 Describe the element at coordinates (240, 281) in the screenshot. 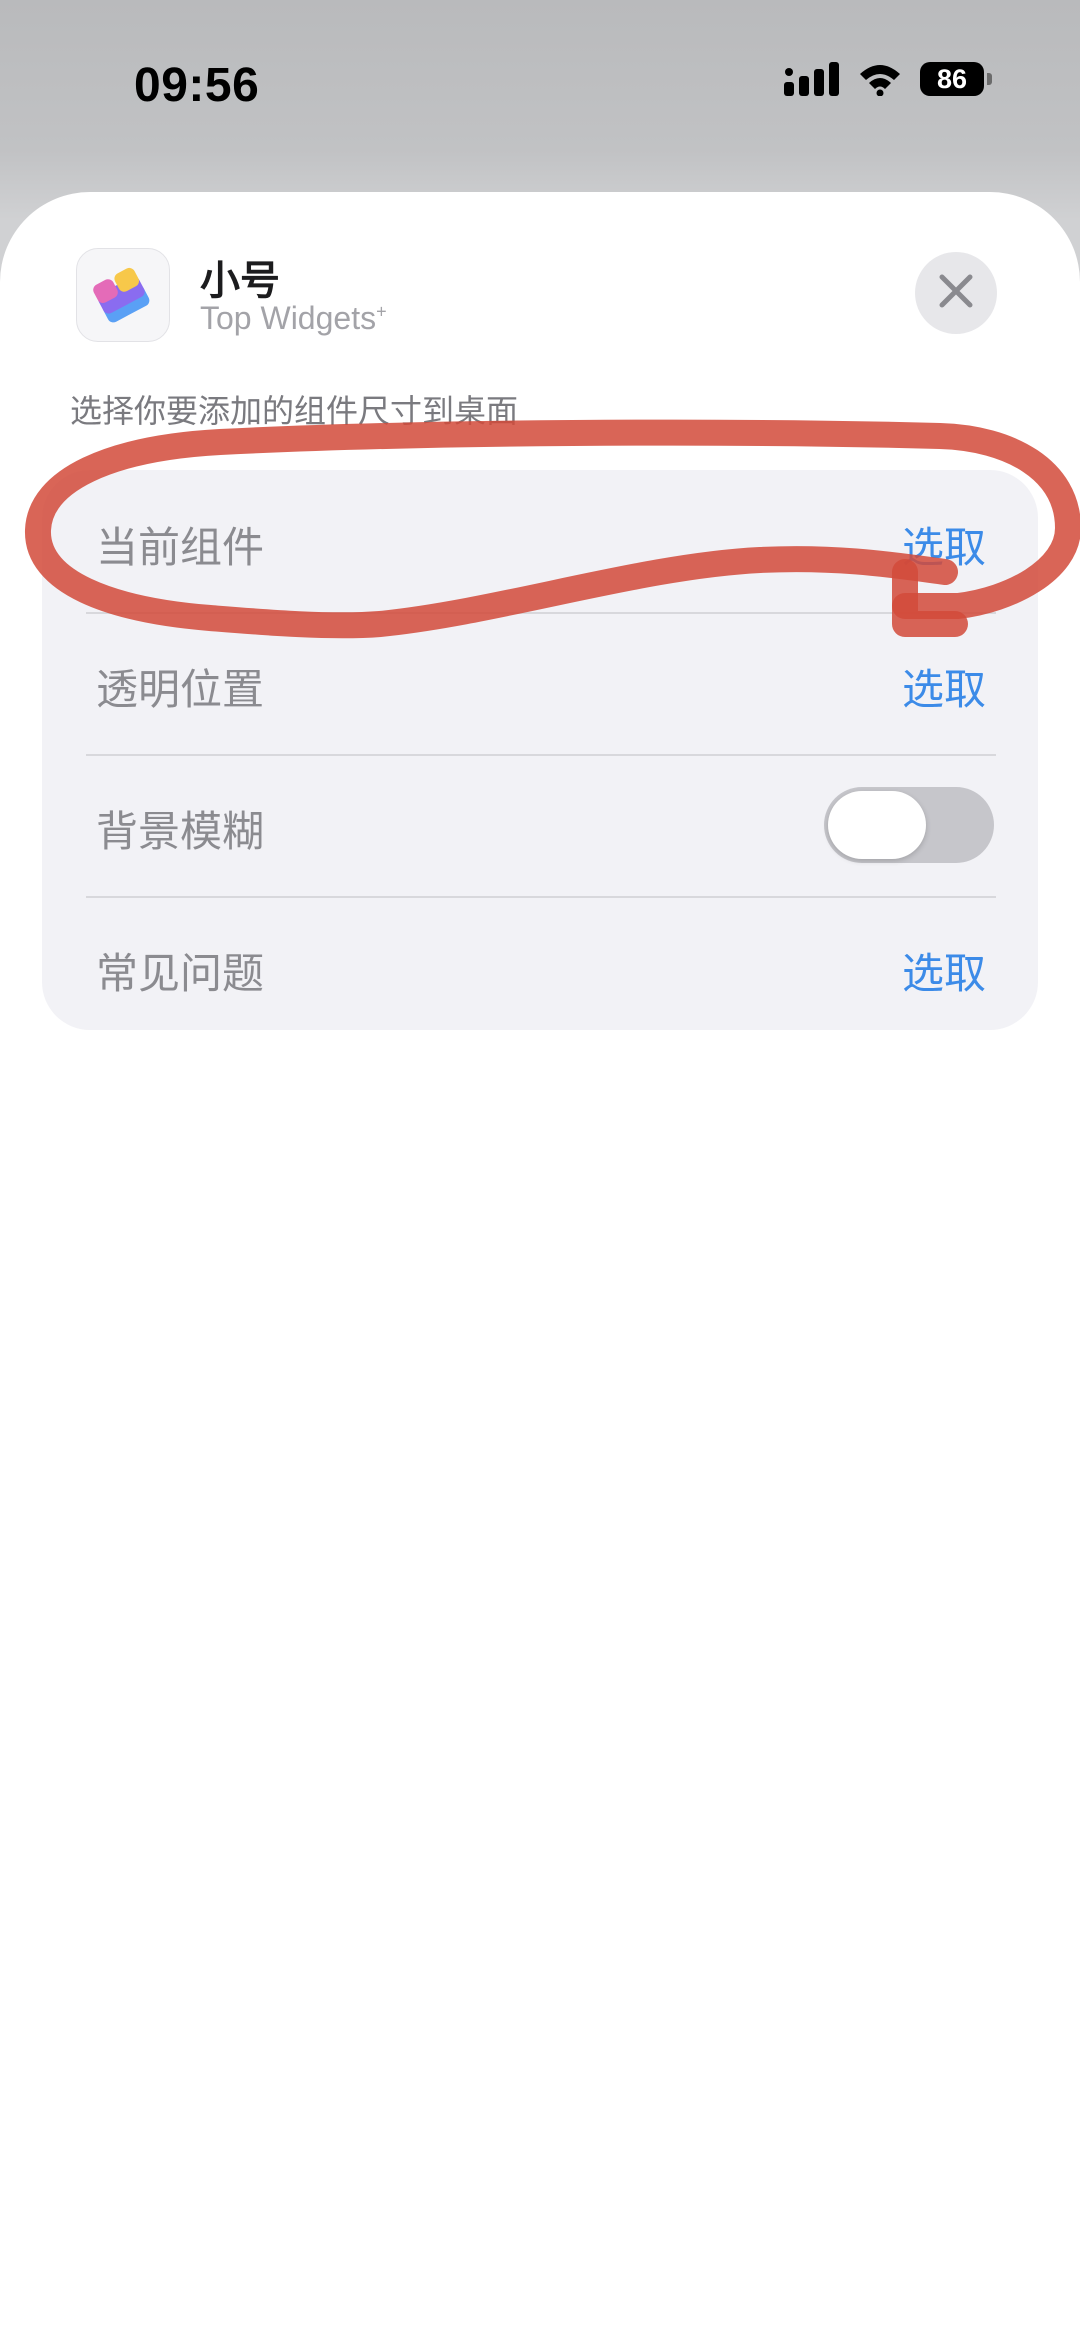

I see `app-title: 小号` at that location.